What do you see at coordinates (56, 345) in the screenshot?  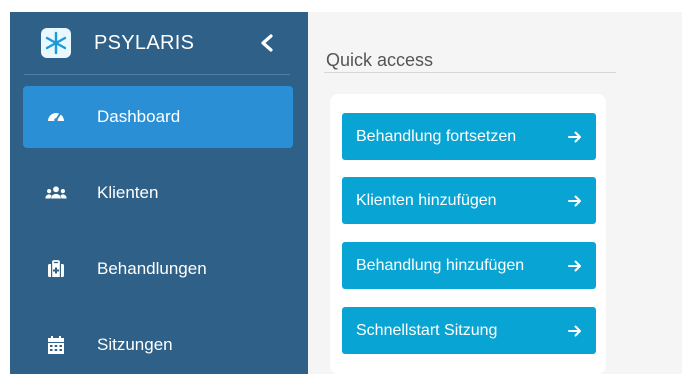 I see `calendar-icon` at bounding box center [56, 345].